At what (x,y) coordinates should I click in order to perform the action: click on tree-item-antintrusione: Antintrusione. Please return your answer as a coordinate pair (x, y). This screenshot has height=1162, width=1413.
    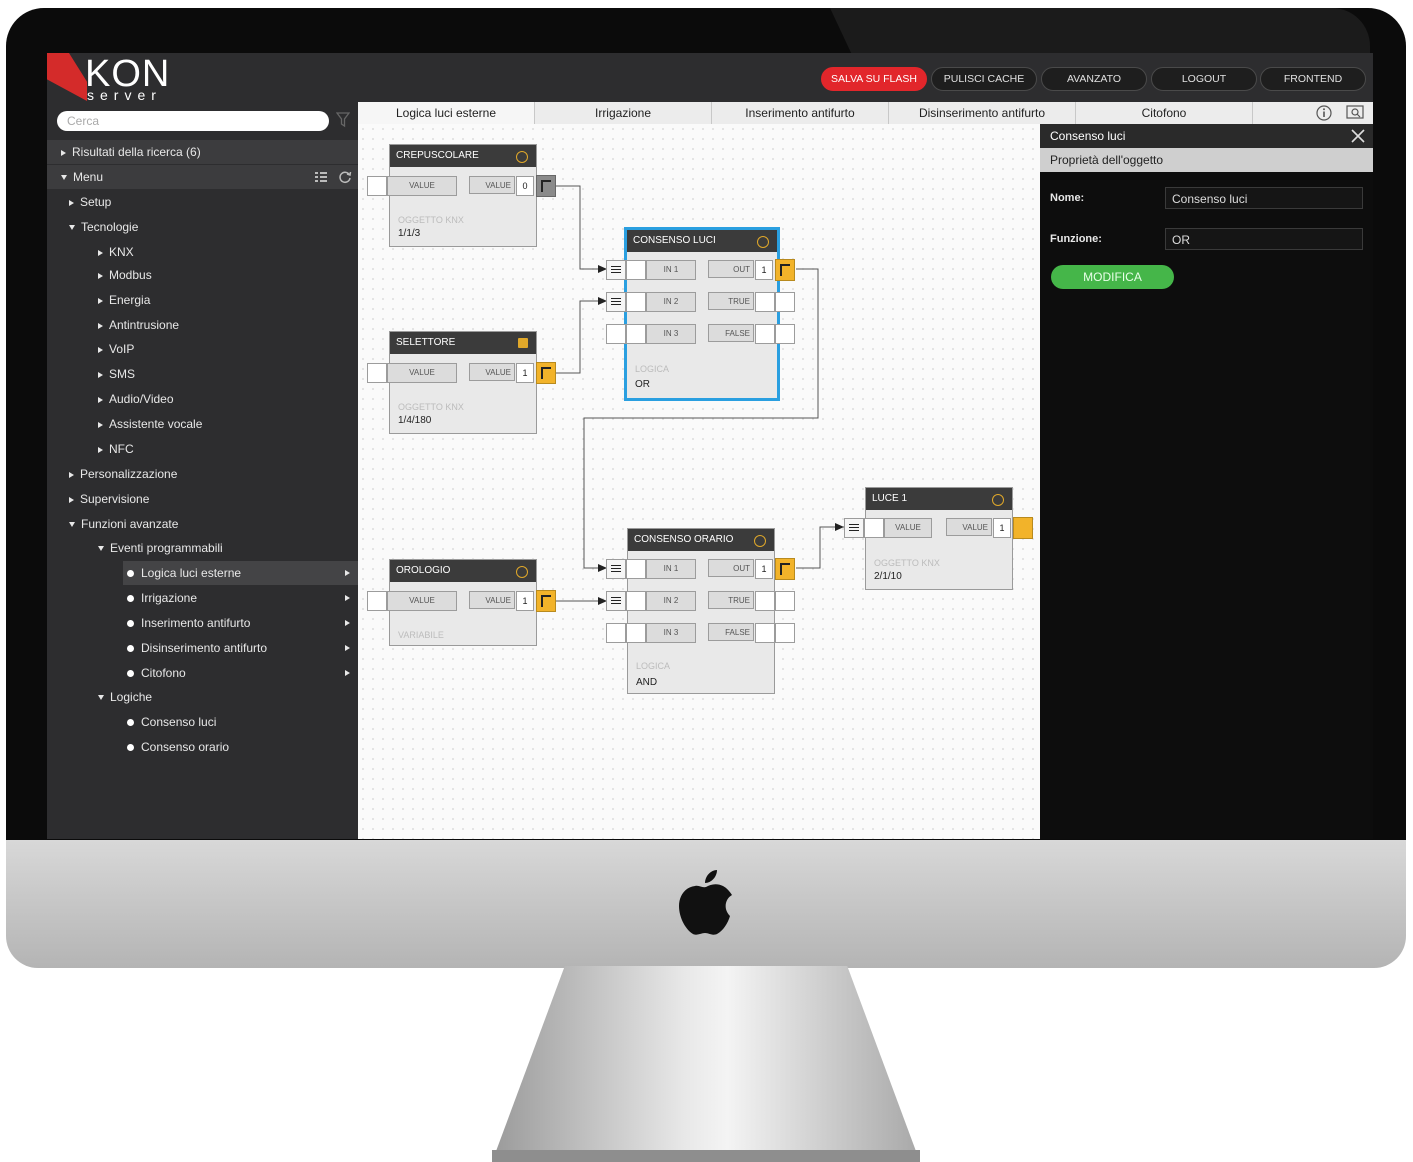
    Looking at the image, I should click on (228, 325).